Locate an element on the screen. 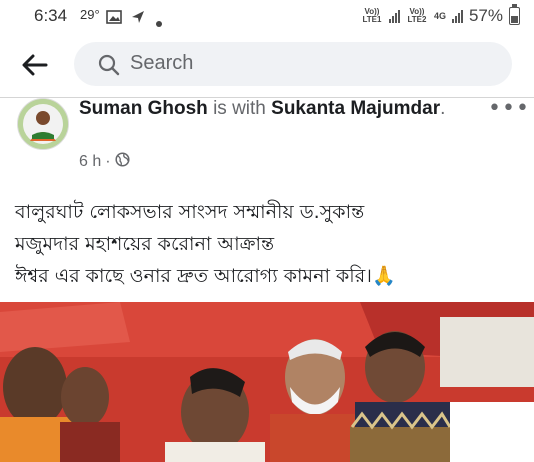  battery-icon is located at coordinates (514, 14).